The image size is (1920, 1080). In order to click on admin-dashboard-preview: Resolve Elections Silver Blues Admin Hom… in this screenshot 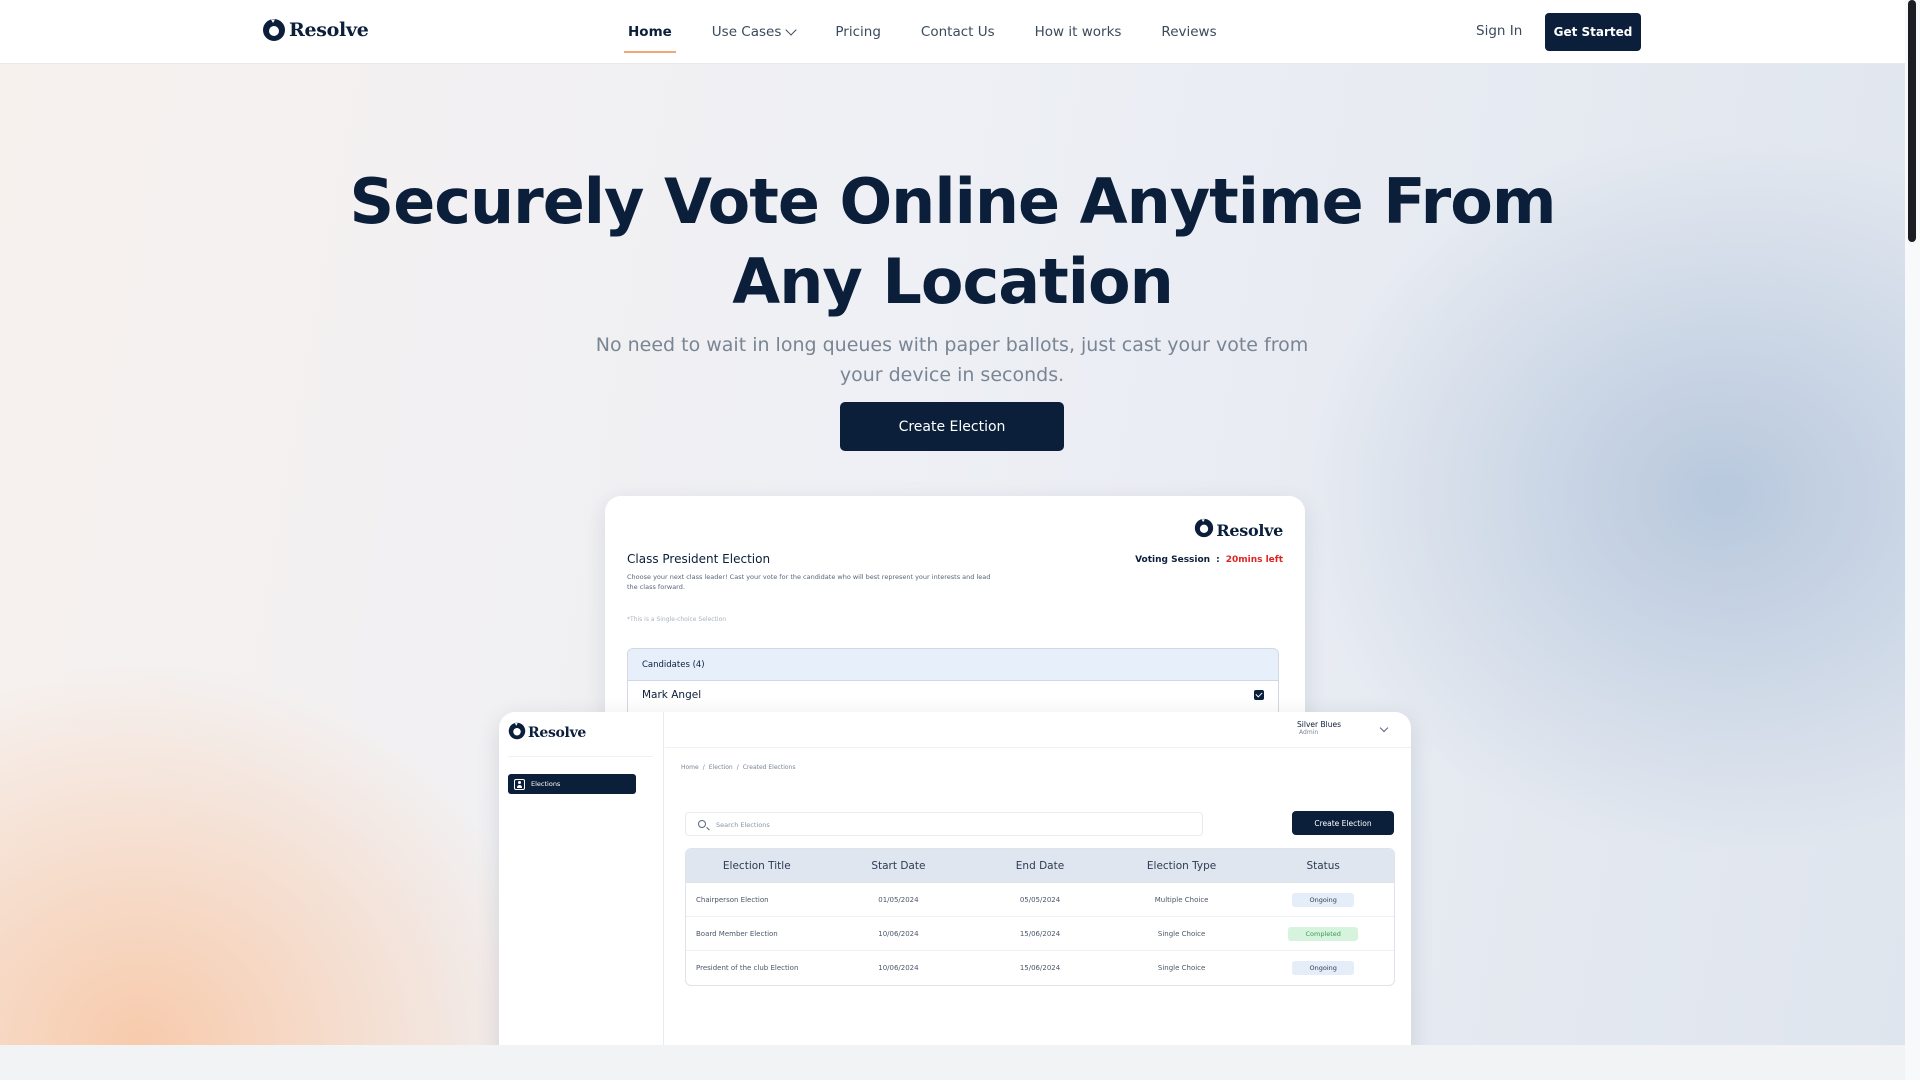, I will do `click(955, 878)`.